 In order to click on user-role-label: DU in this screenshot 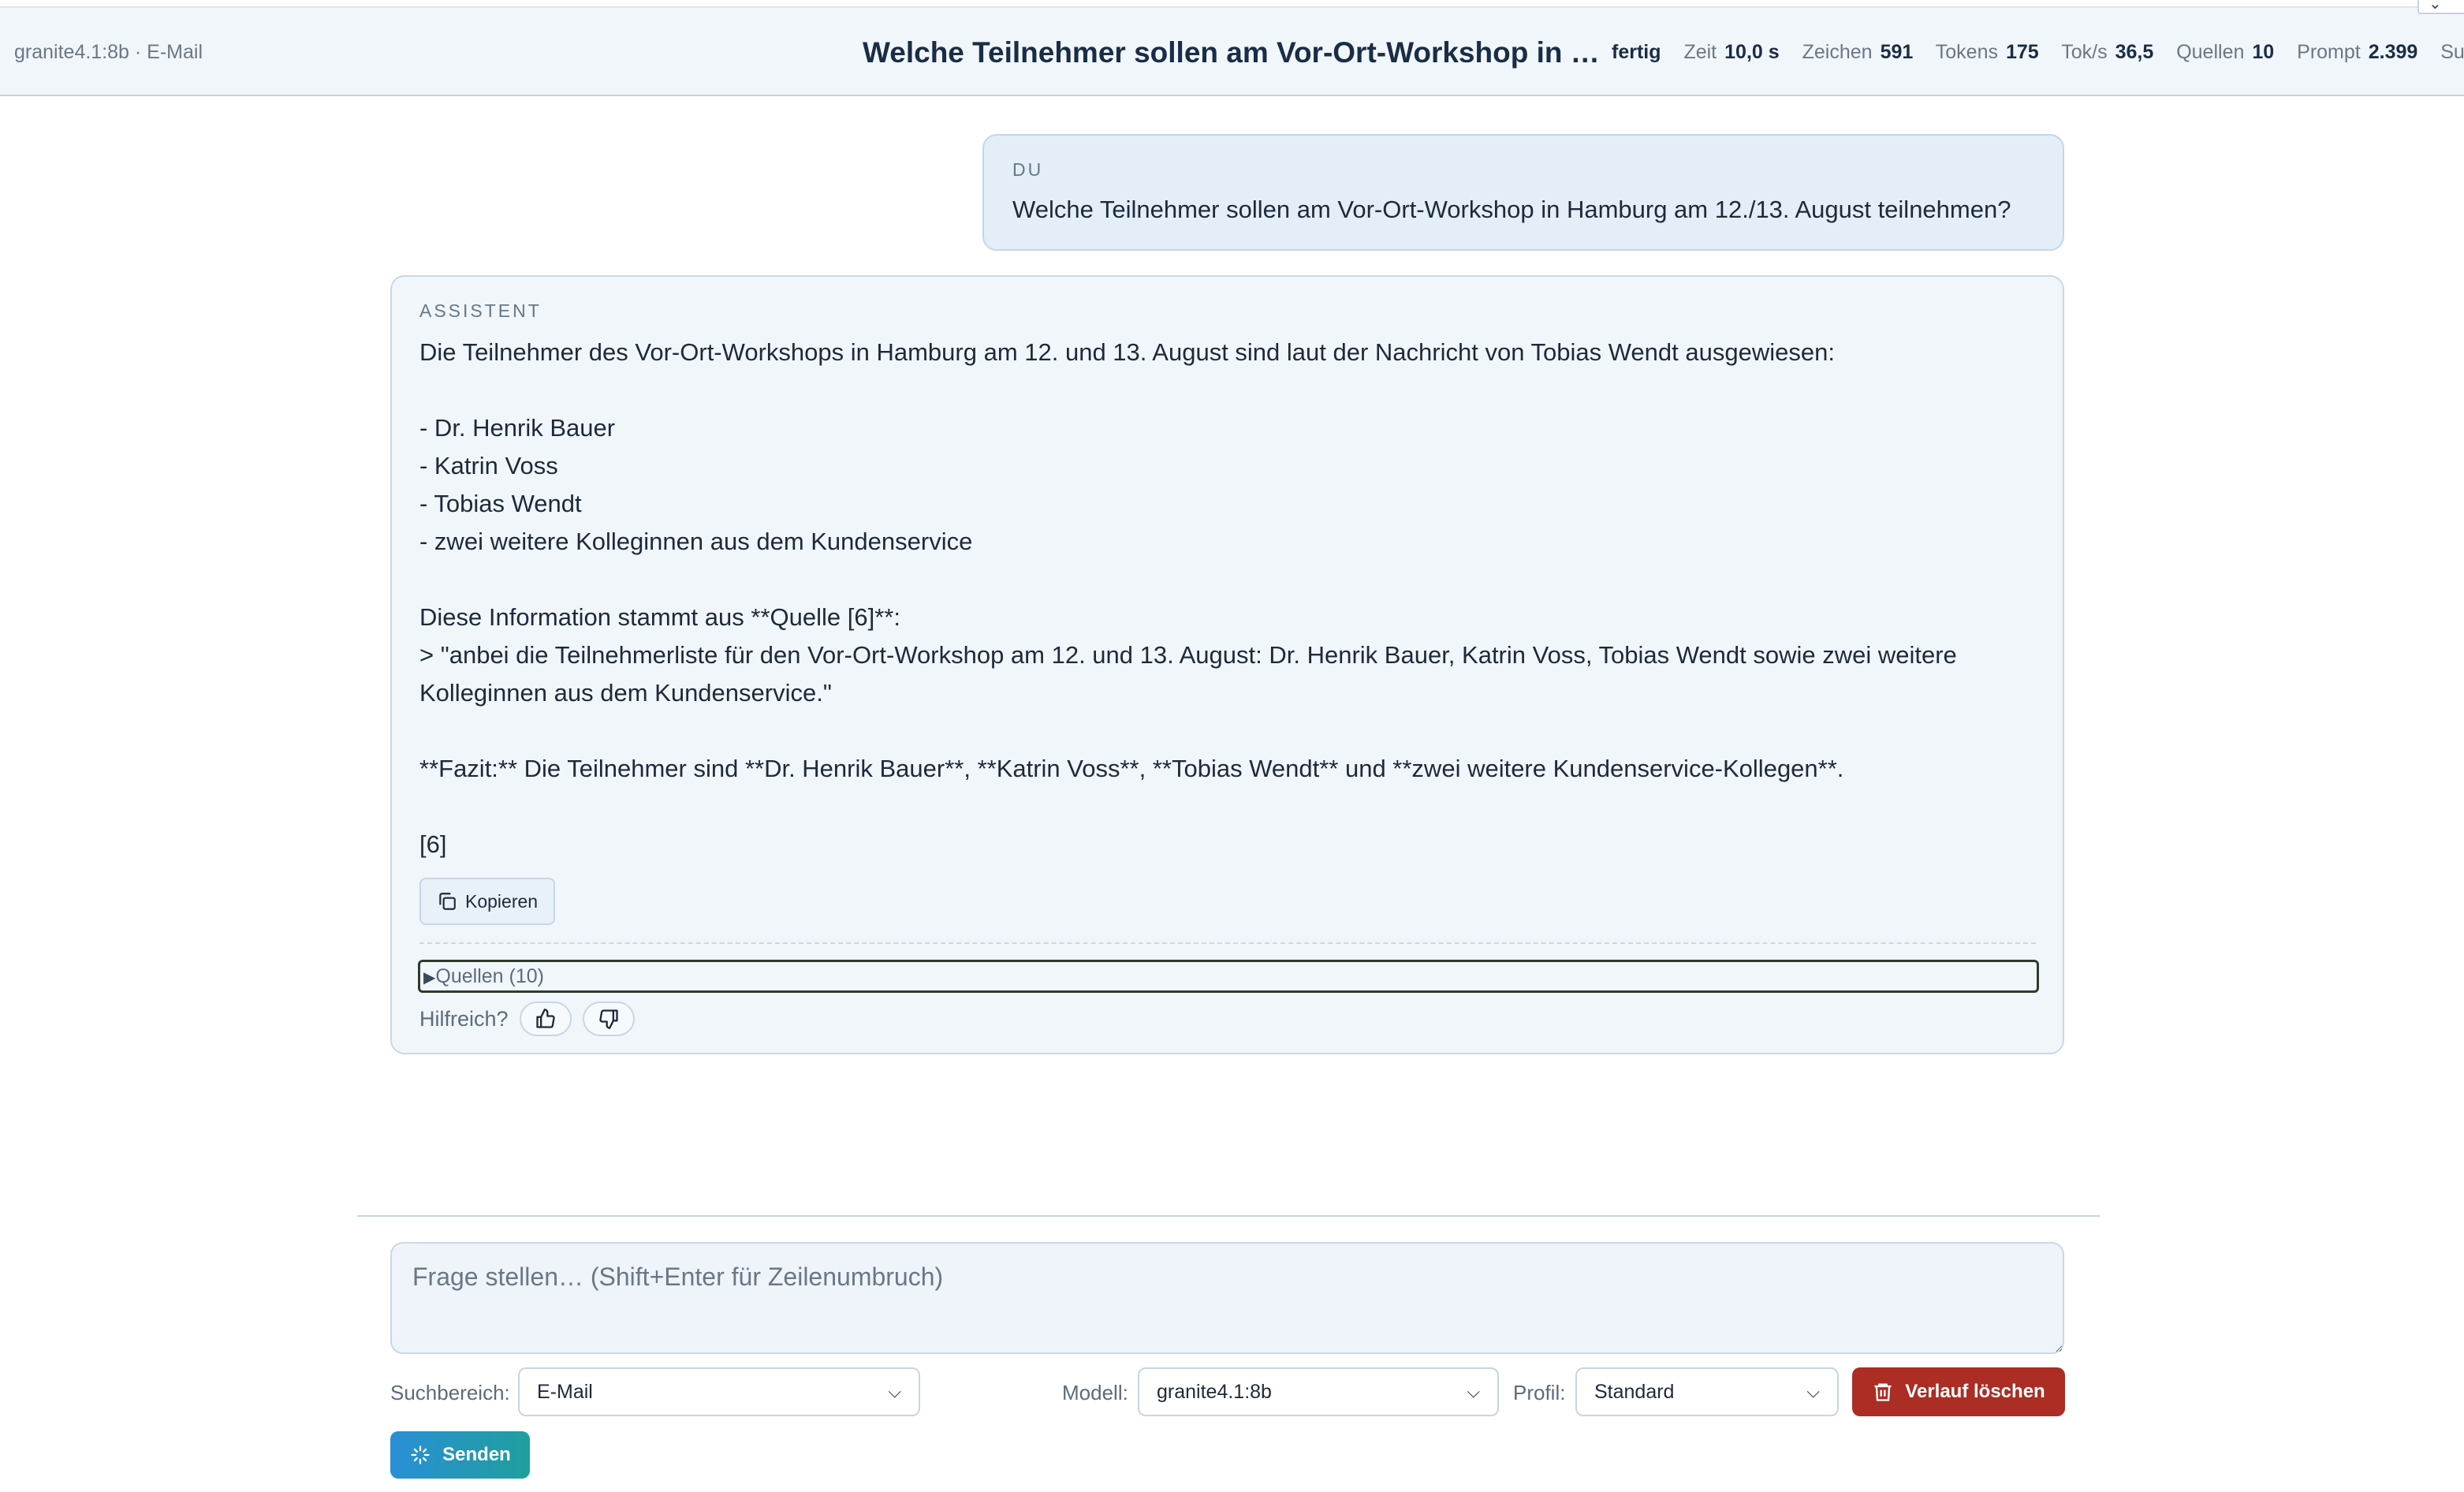, I will do `click(1028, 169)`.